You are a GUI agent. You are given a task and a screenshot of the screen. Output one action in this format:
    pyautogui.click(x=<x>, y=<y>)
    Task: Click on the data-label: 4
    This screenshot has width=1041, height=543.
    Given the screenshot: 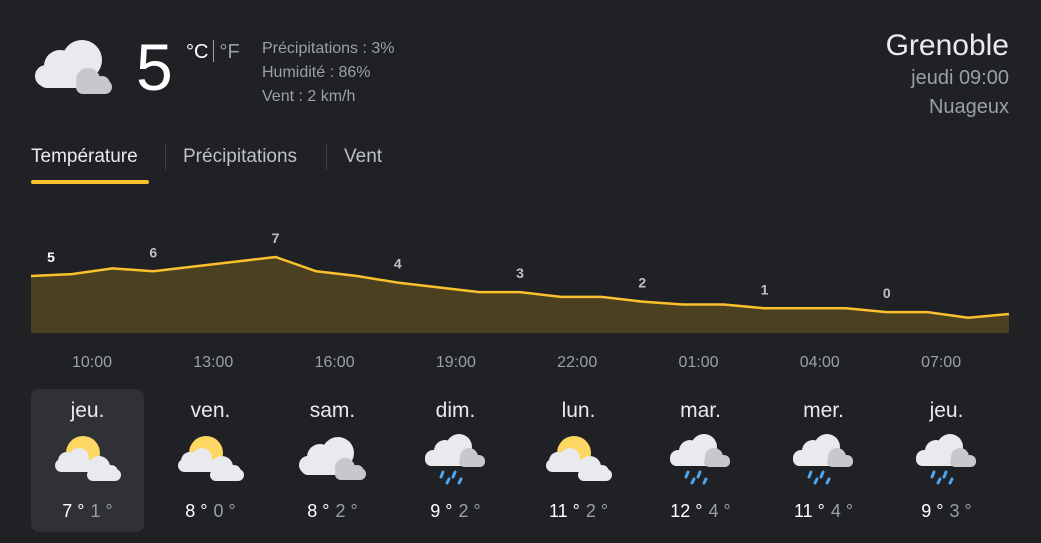 What is the action you would take?
    pyautogui.click(x=398, y=264)
    